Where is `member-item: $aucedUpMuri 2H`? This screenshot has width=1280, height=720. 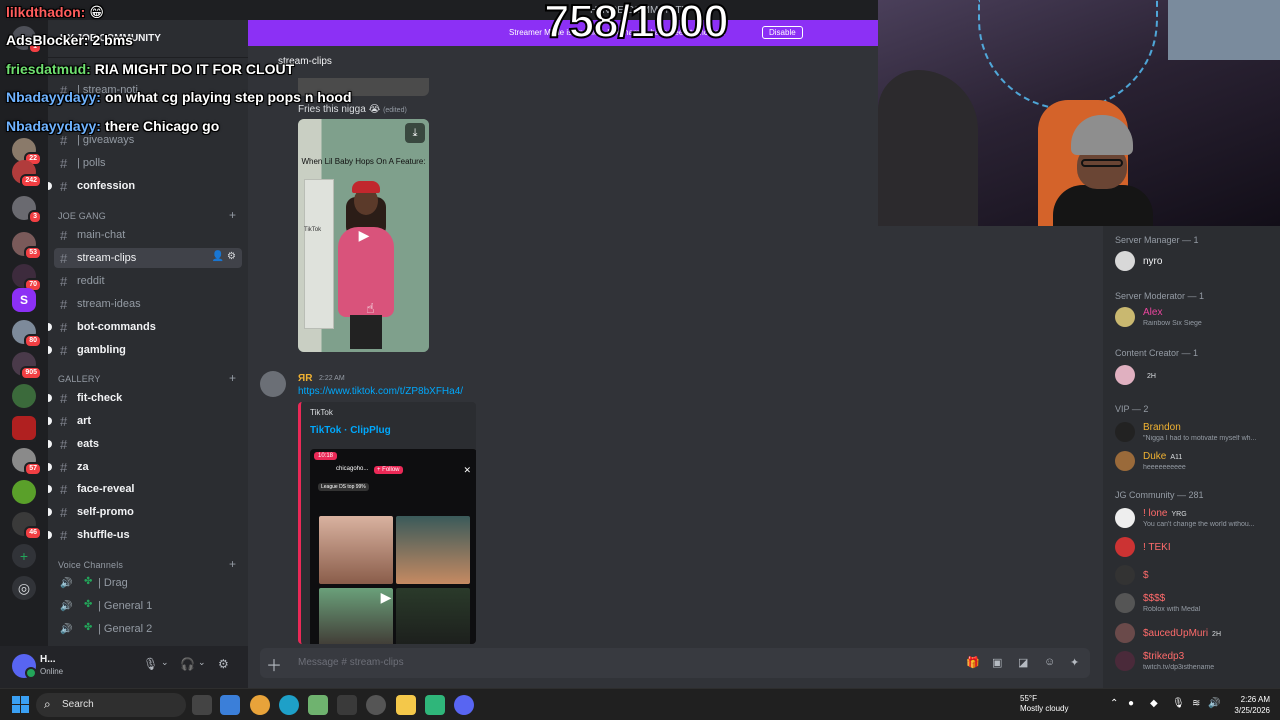 member-item: $aucedUpMuri 2H is located at coordinates (1195, 633).